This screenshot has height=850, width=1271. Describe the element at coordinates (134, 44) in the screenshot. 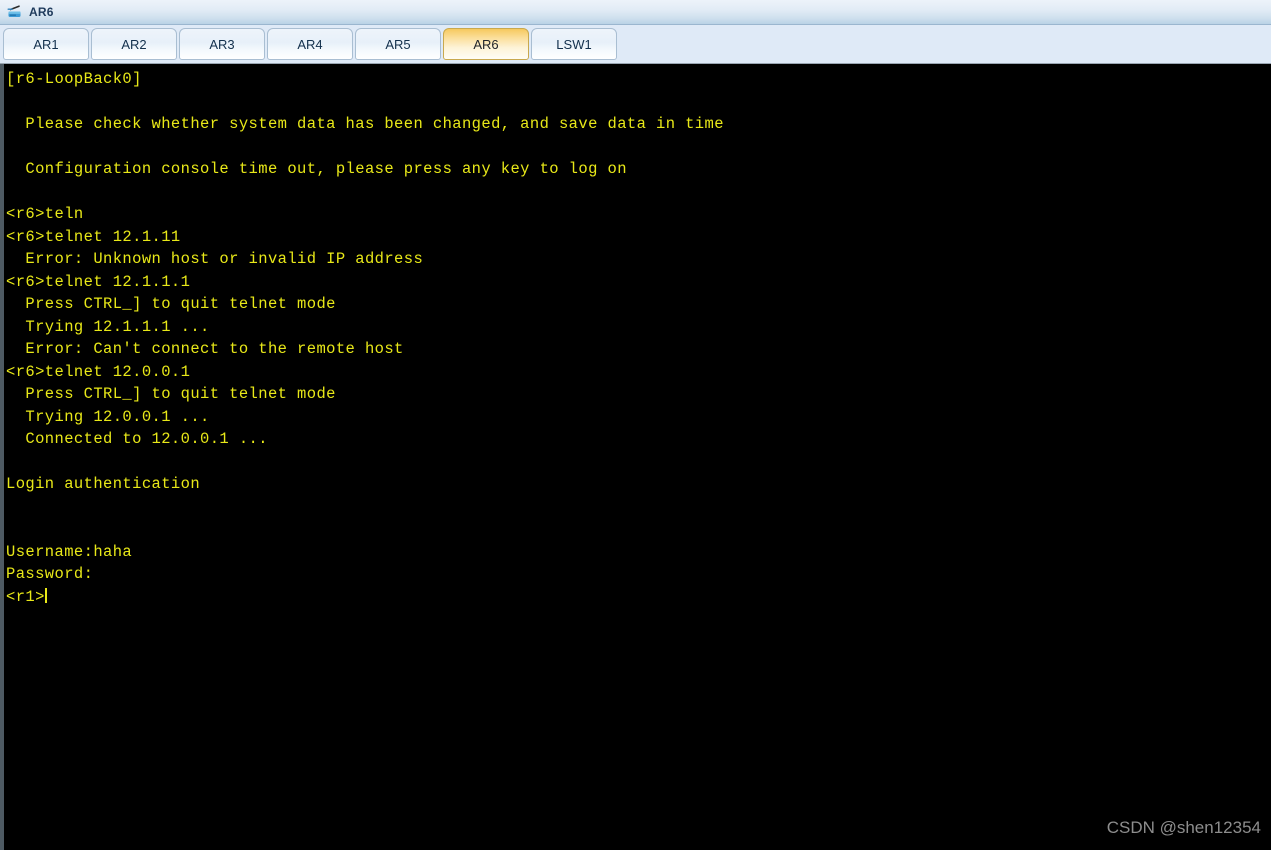

I see `tab-ar2: AR2` at that location.